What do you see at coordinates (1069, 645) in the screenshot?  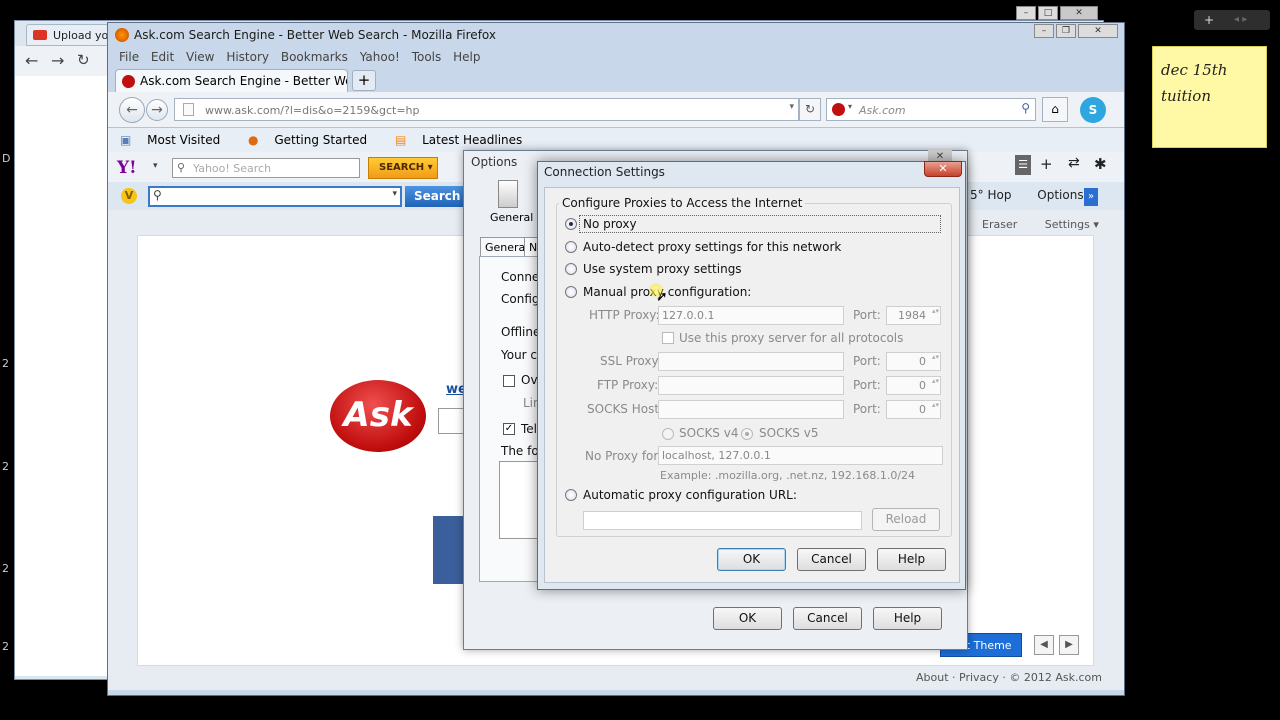 I see `next-theme-button: ▶` at bounding box center [1069, 645].